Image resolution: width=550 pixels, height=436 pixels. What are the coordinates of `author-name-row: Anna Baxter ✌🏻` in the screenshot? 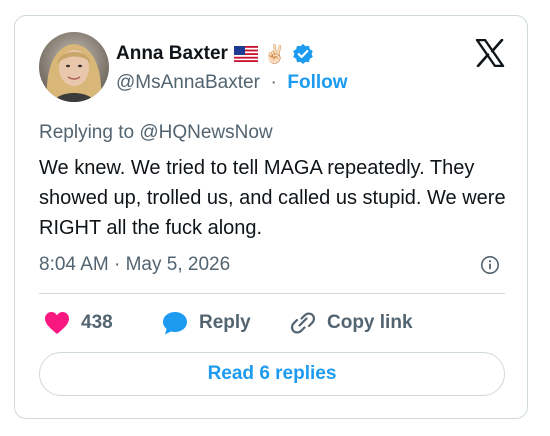 It's located at (215, 54).